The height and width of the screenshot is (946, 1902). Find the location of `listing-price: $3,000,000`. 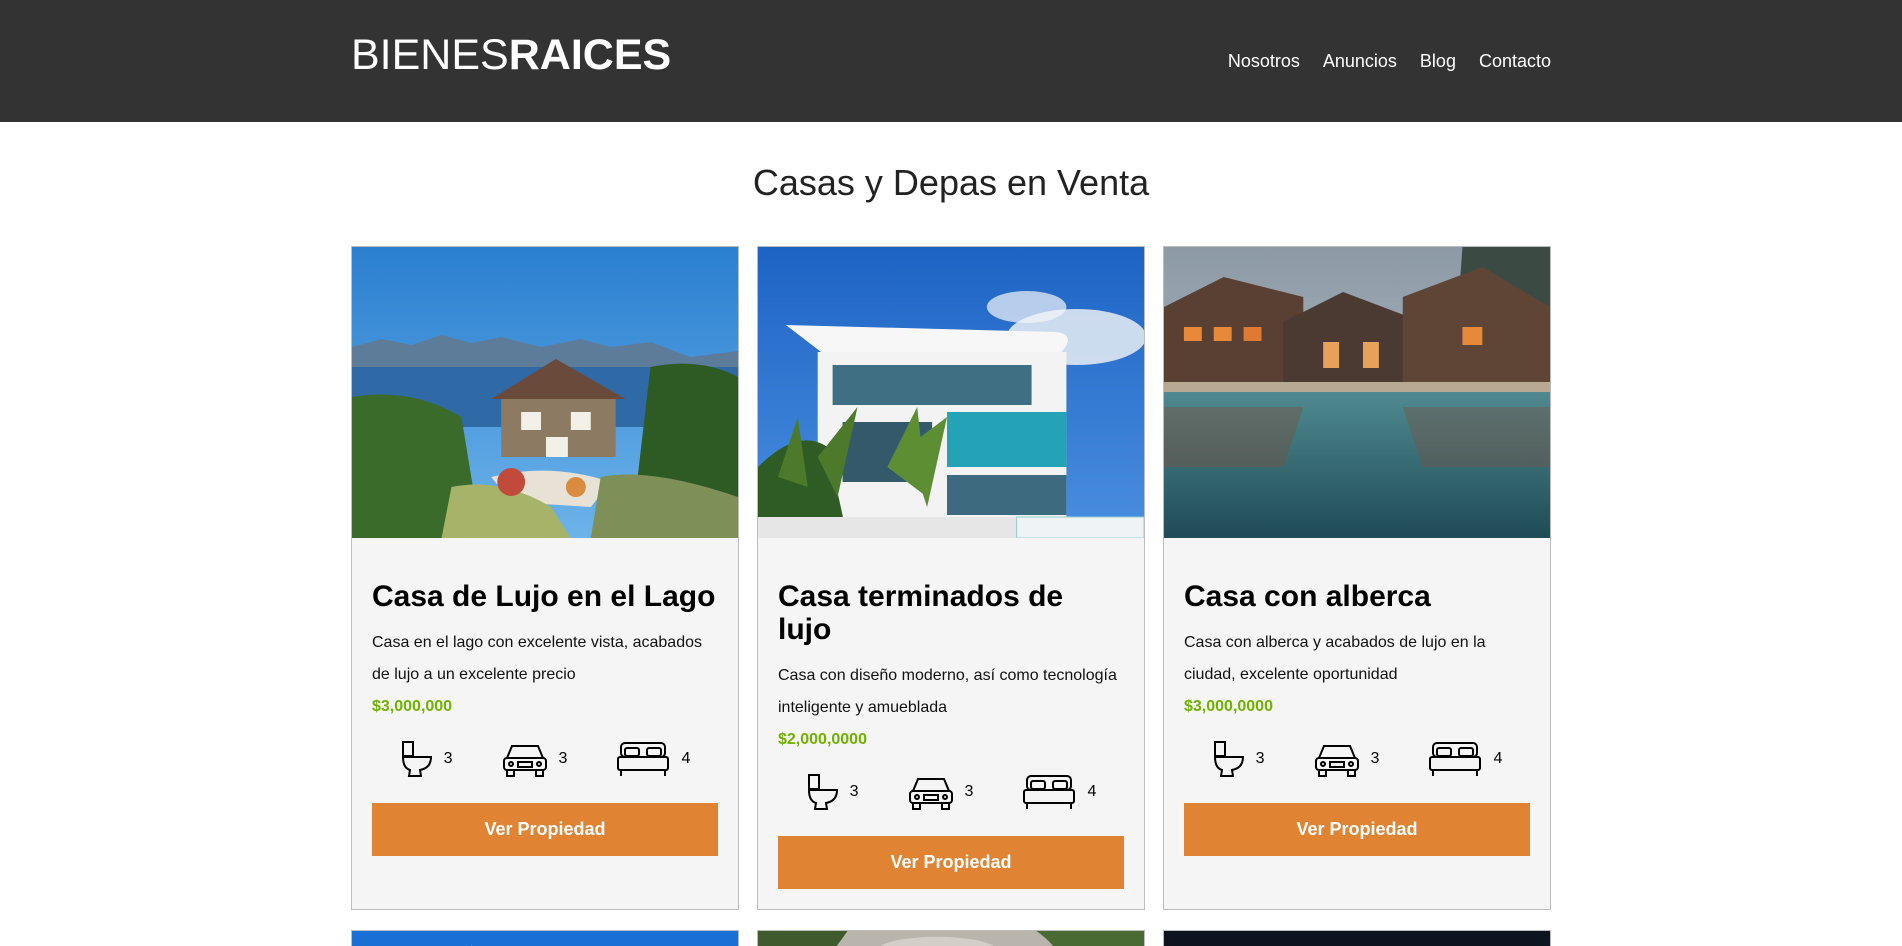

listing-price: $3,000,000 is located at coordinates (412, 706).